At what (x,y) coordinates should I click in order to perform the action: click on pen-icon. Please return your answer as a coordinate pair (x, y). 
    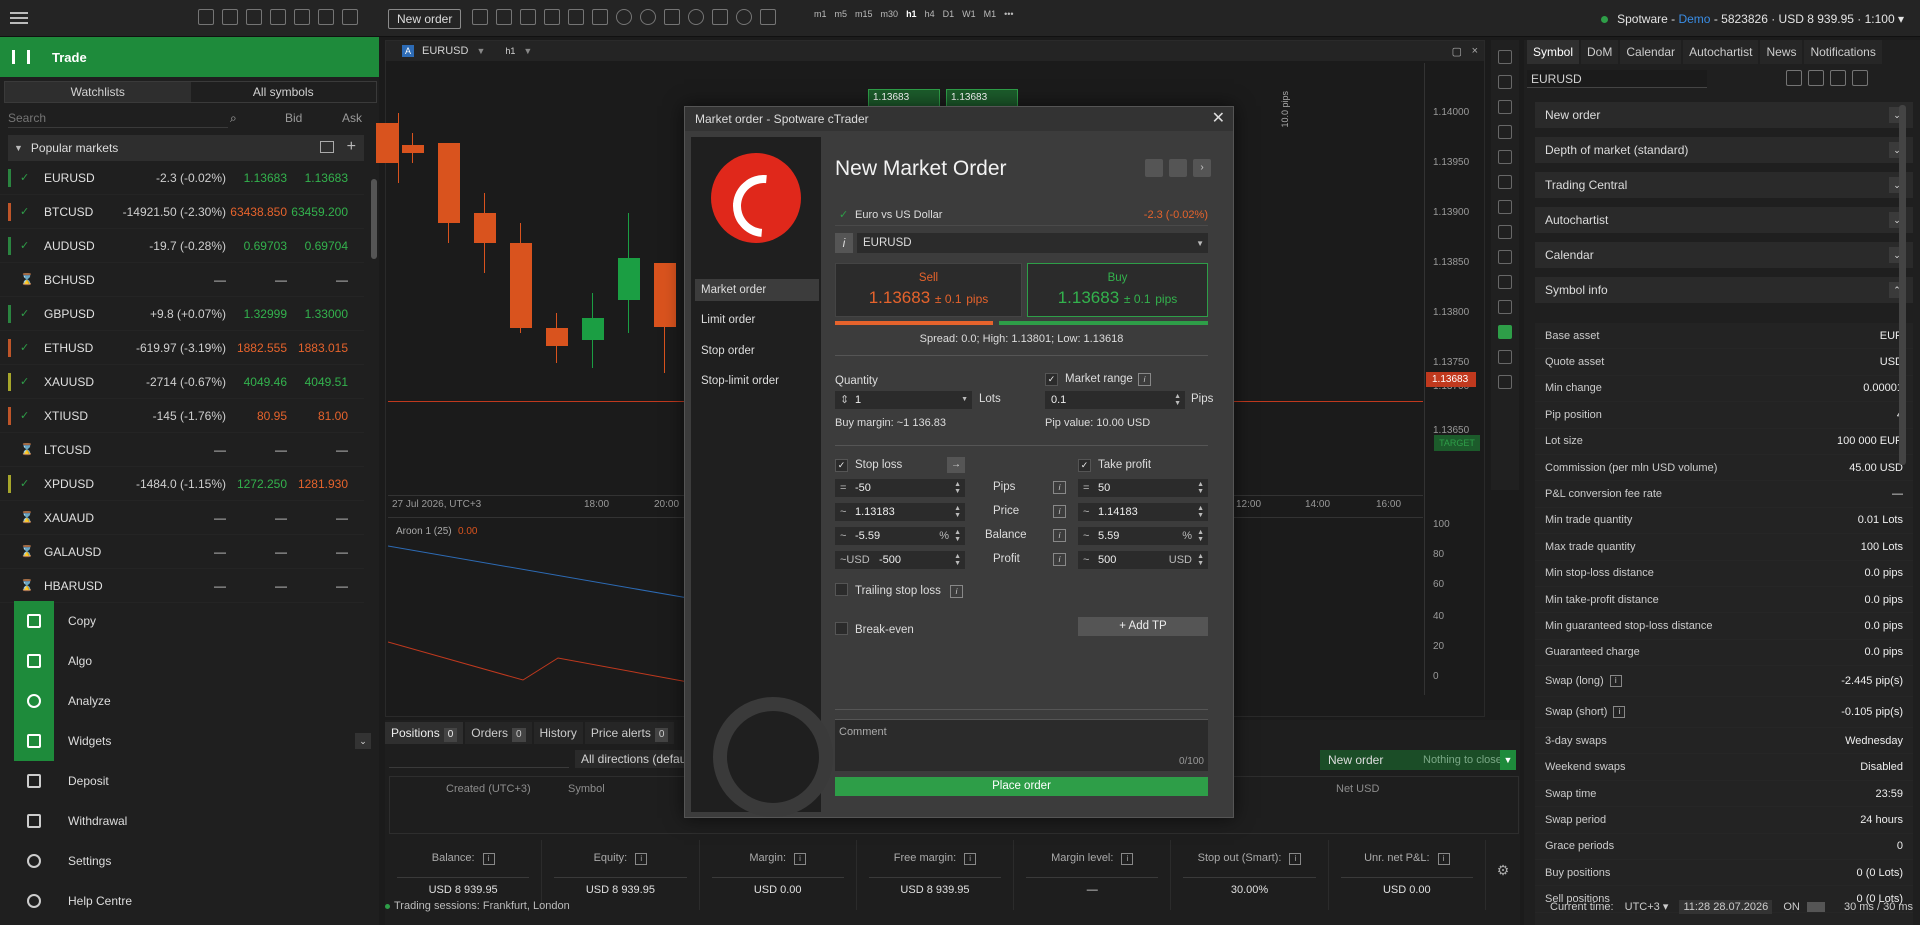
    Looking at the image, I should click on (1505, 182).